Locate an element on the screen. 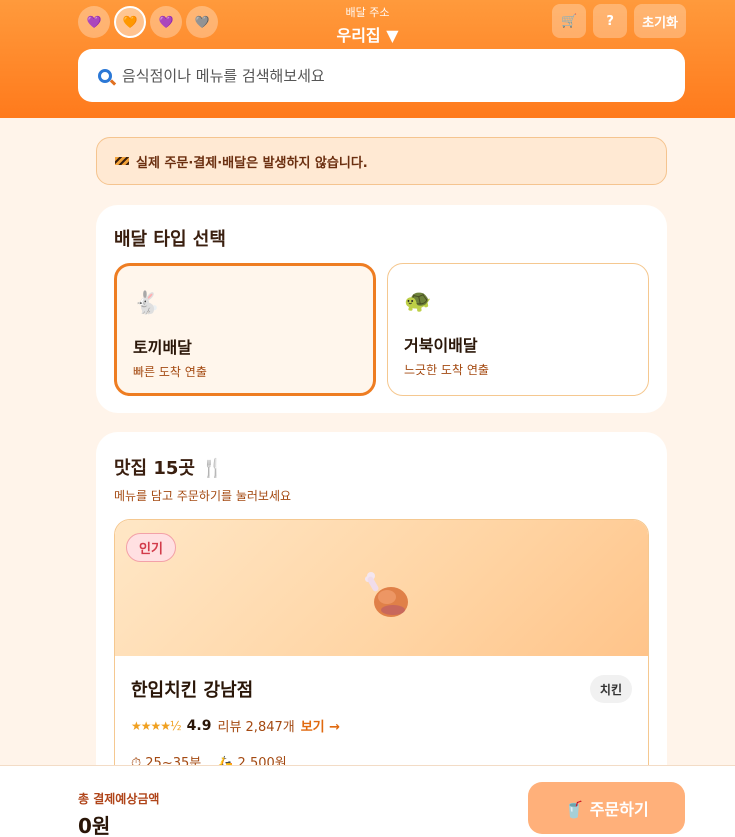 The image size is (735, 837). delivery-type-title: 배달 타입 선택 is located at coordinates (170, 239).